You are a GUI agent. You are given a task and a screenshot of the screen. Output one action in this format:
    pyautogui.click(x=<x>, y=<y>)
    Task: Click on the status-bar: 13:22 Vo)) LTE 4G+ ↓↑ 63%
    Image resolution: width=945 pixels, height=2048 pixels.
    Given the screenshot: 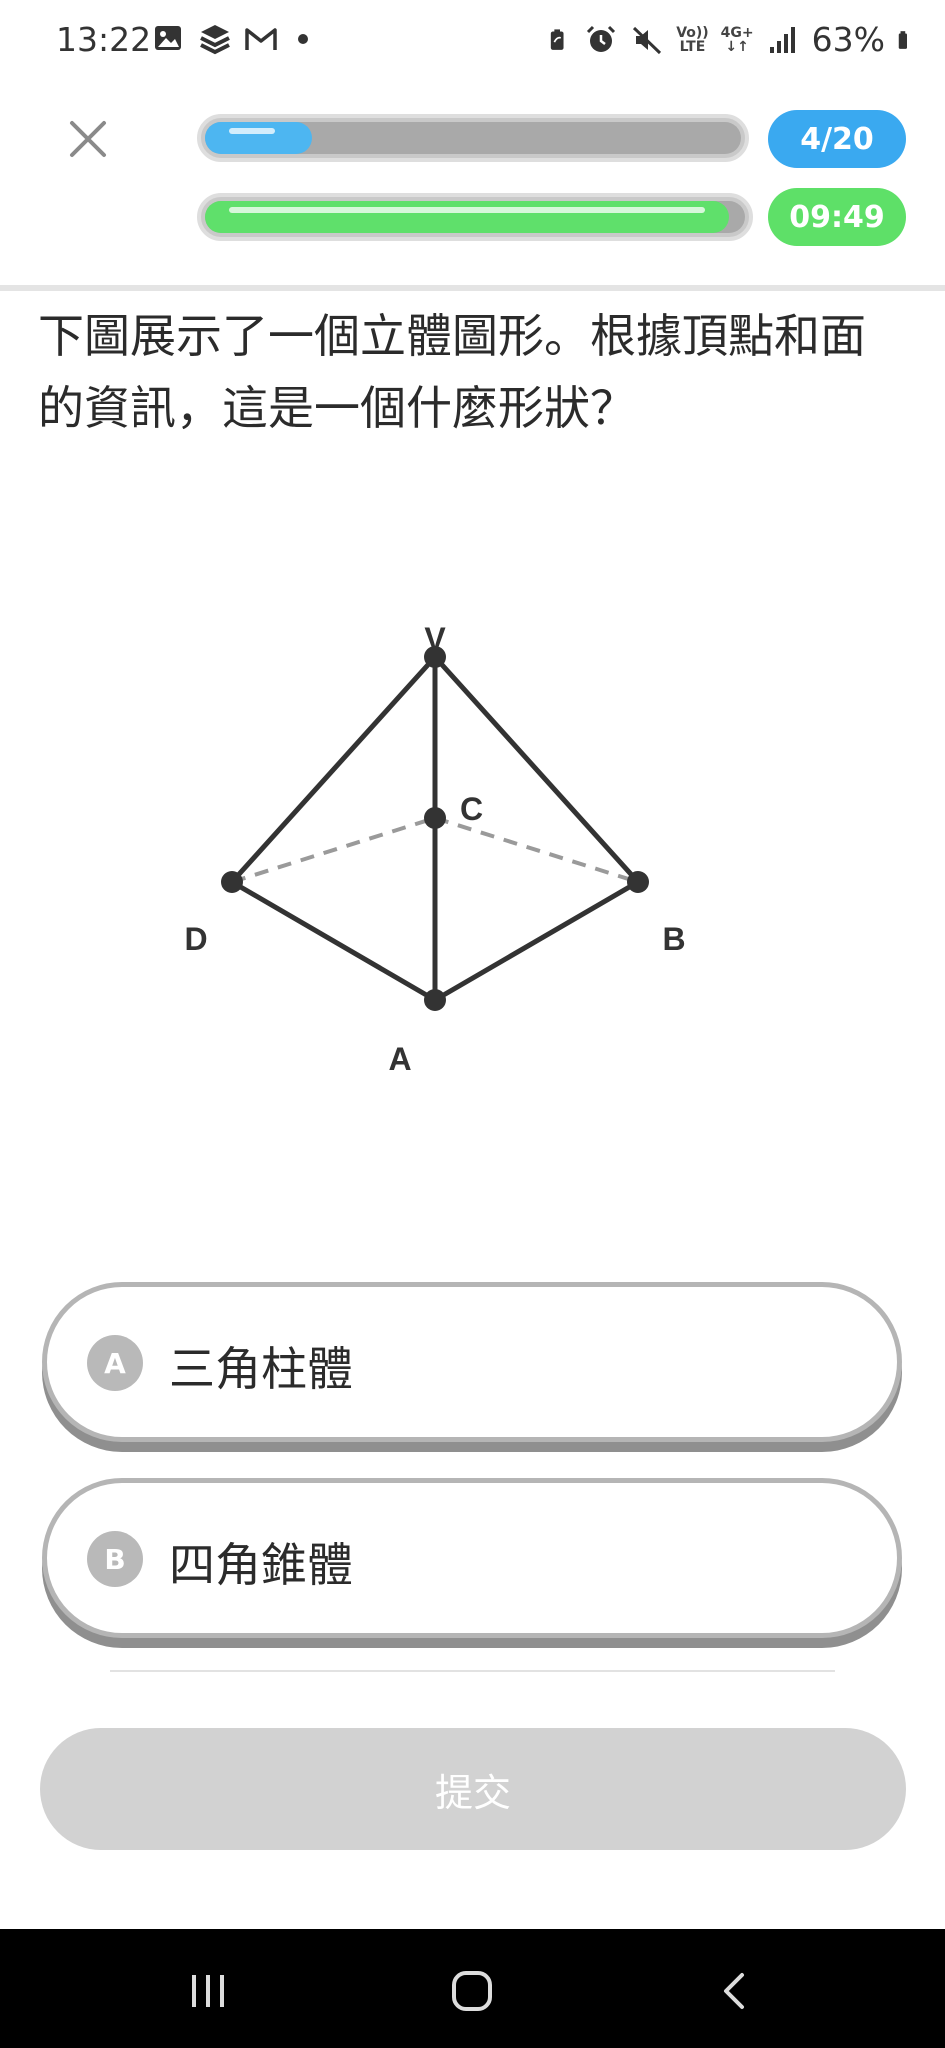 What is the action you would take?
    pyautogui.click(x=472, y=44)
    